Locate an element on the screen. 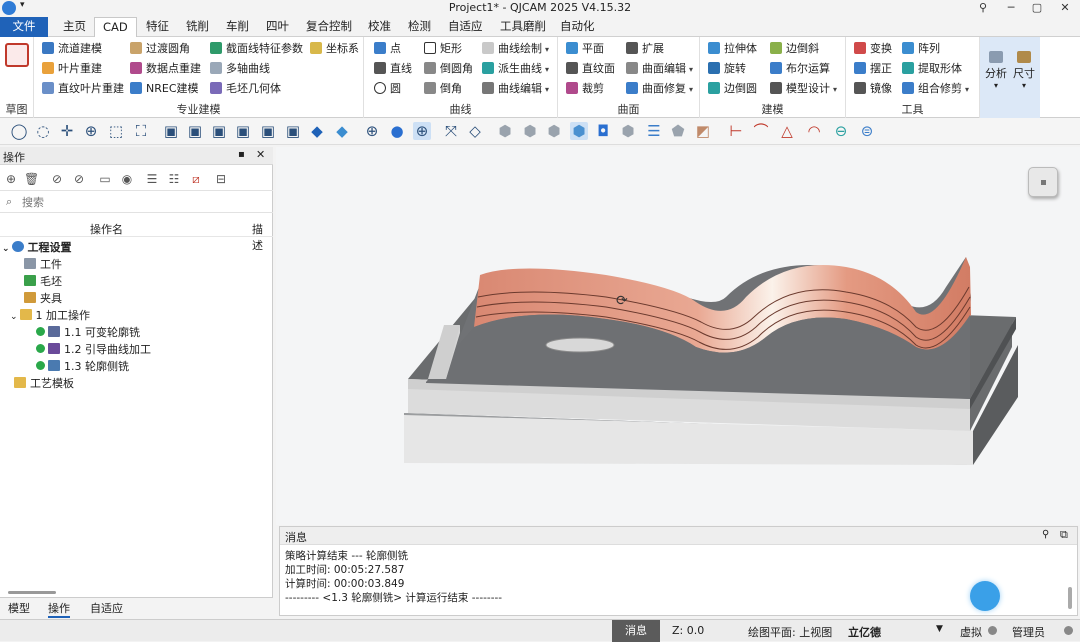  float-icon: ⧉ is located at coordinates (1064, 535).